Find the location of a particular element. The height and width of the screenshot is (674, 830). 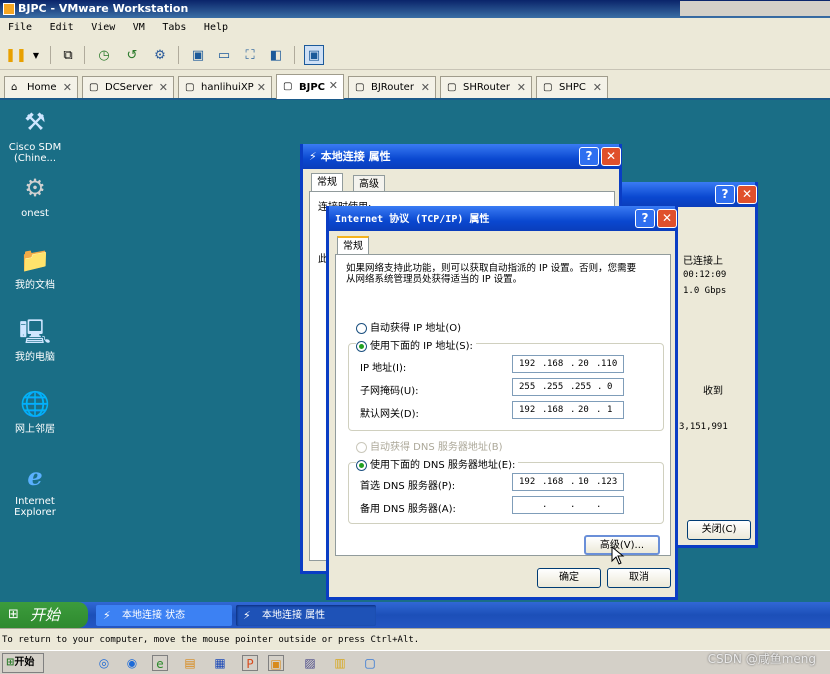

menu-tabs: Tabs is located at coordinates (173, 25).